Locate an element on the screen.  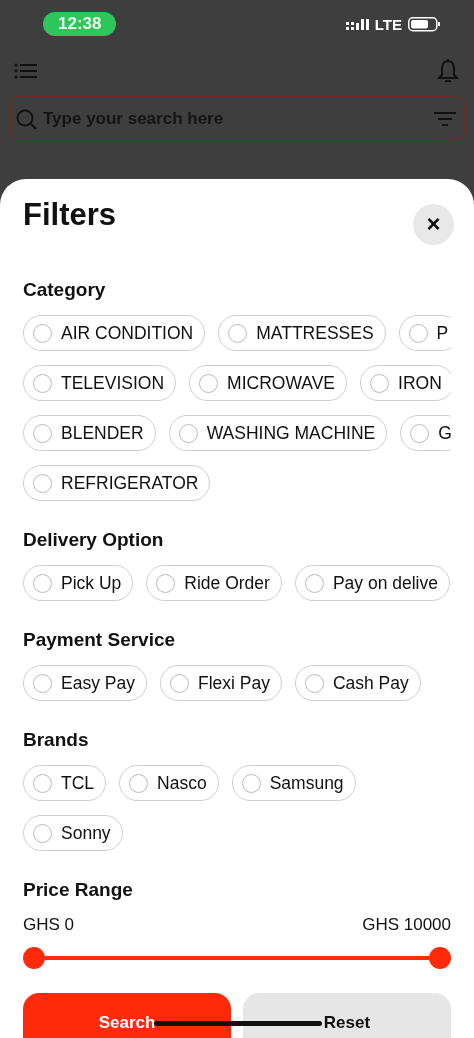
filter-chip: REFRIGERATOR is located at coordinates (117, 483).